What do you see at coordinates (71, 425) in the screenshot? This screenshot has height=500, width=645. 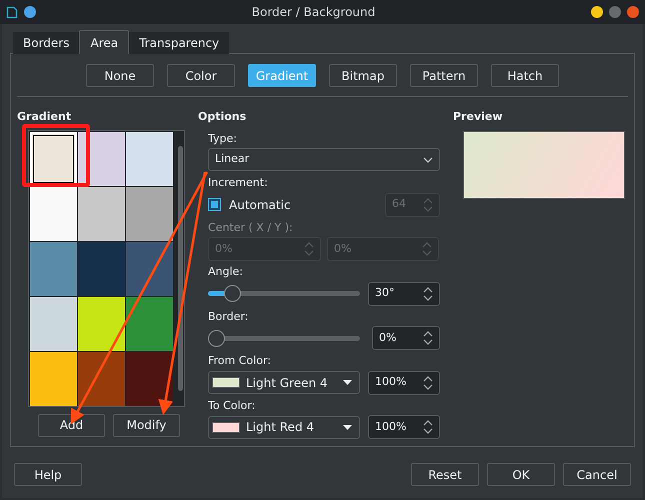 I see `list-action-button: Add` at bounding box center [71, 425].